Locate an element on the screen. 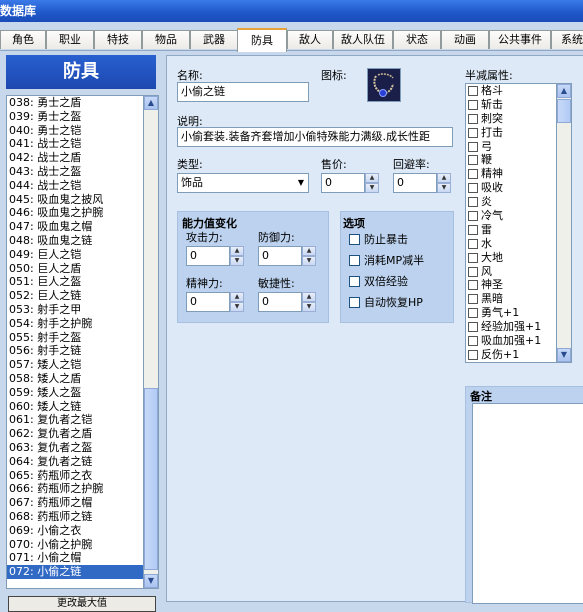 This screenshot has width=583, height=612. list-item: 041: 战士之铠 is located at coordinates (75, 144).